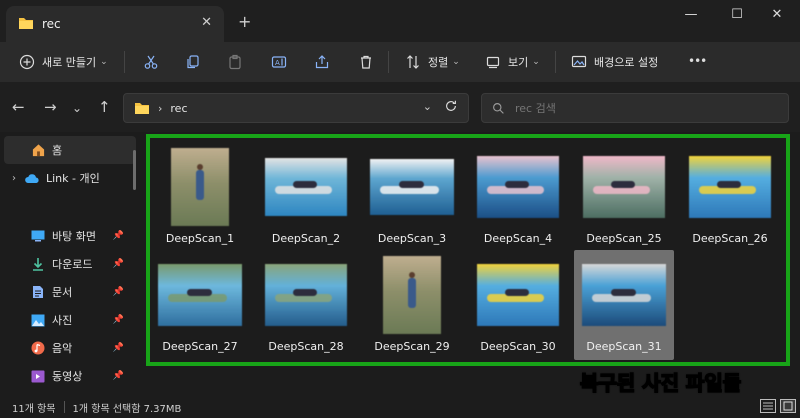 The height and width of the screenshot is (418, 800). I want to click on tab-close-icon: ✕, so click(206, 22).